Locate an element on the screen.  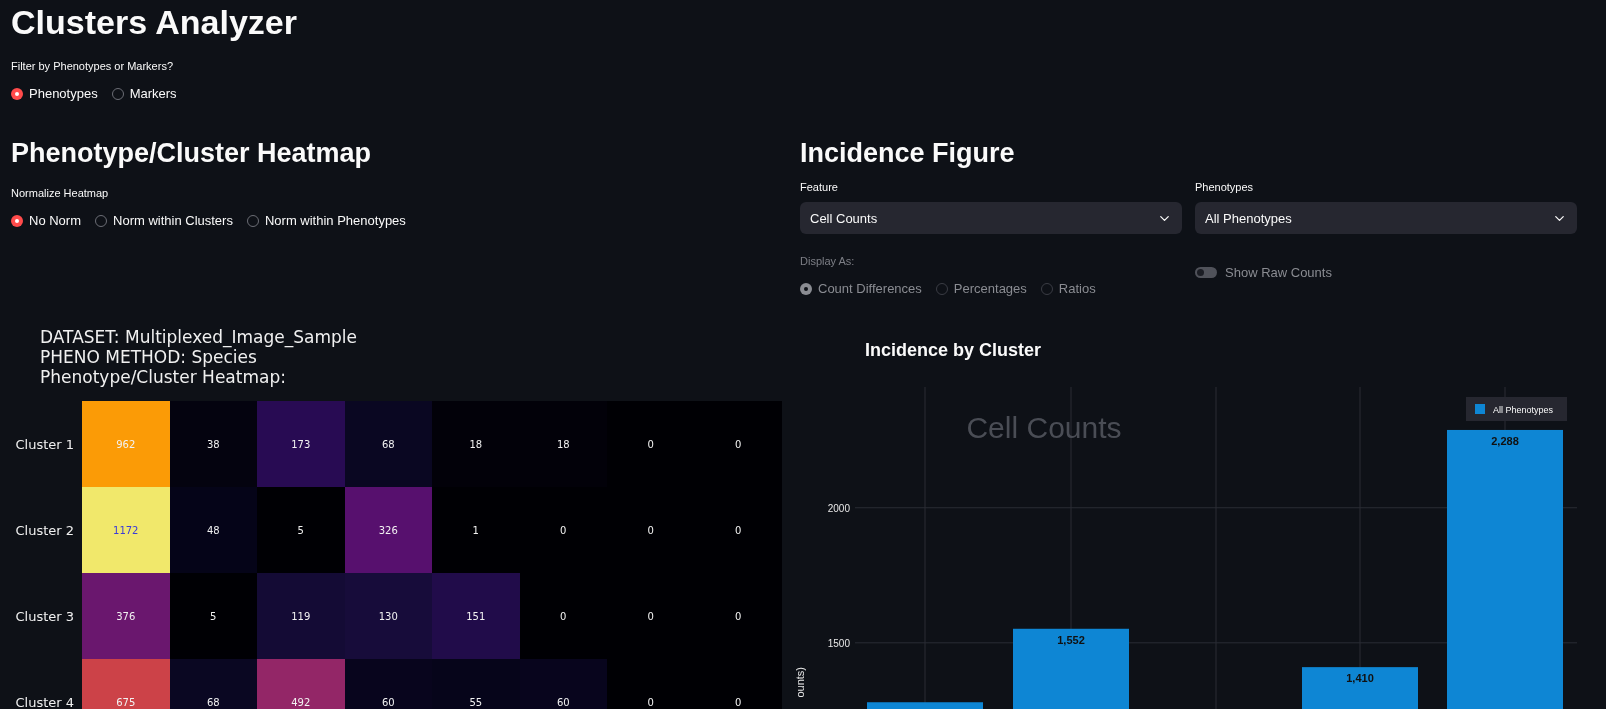
radio-option: Norm within Phenotypes is located at coordinates (326, 220).